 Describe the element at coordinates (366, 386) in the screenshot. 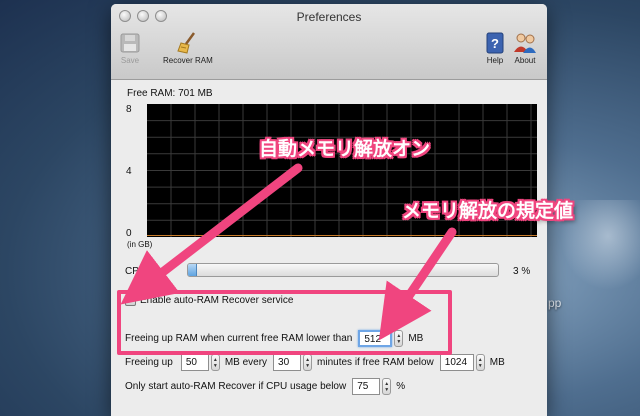

I see `cpu-limit-input: 75` at that location.